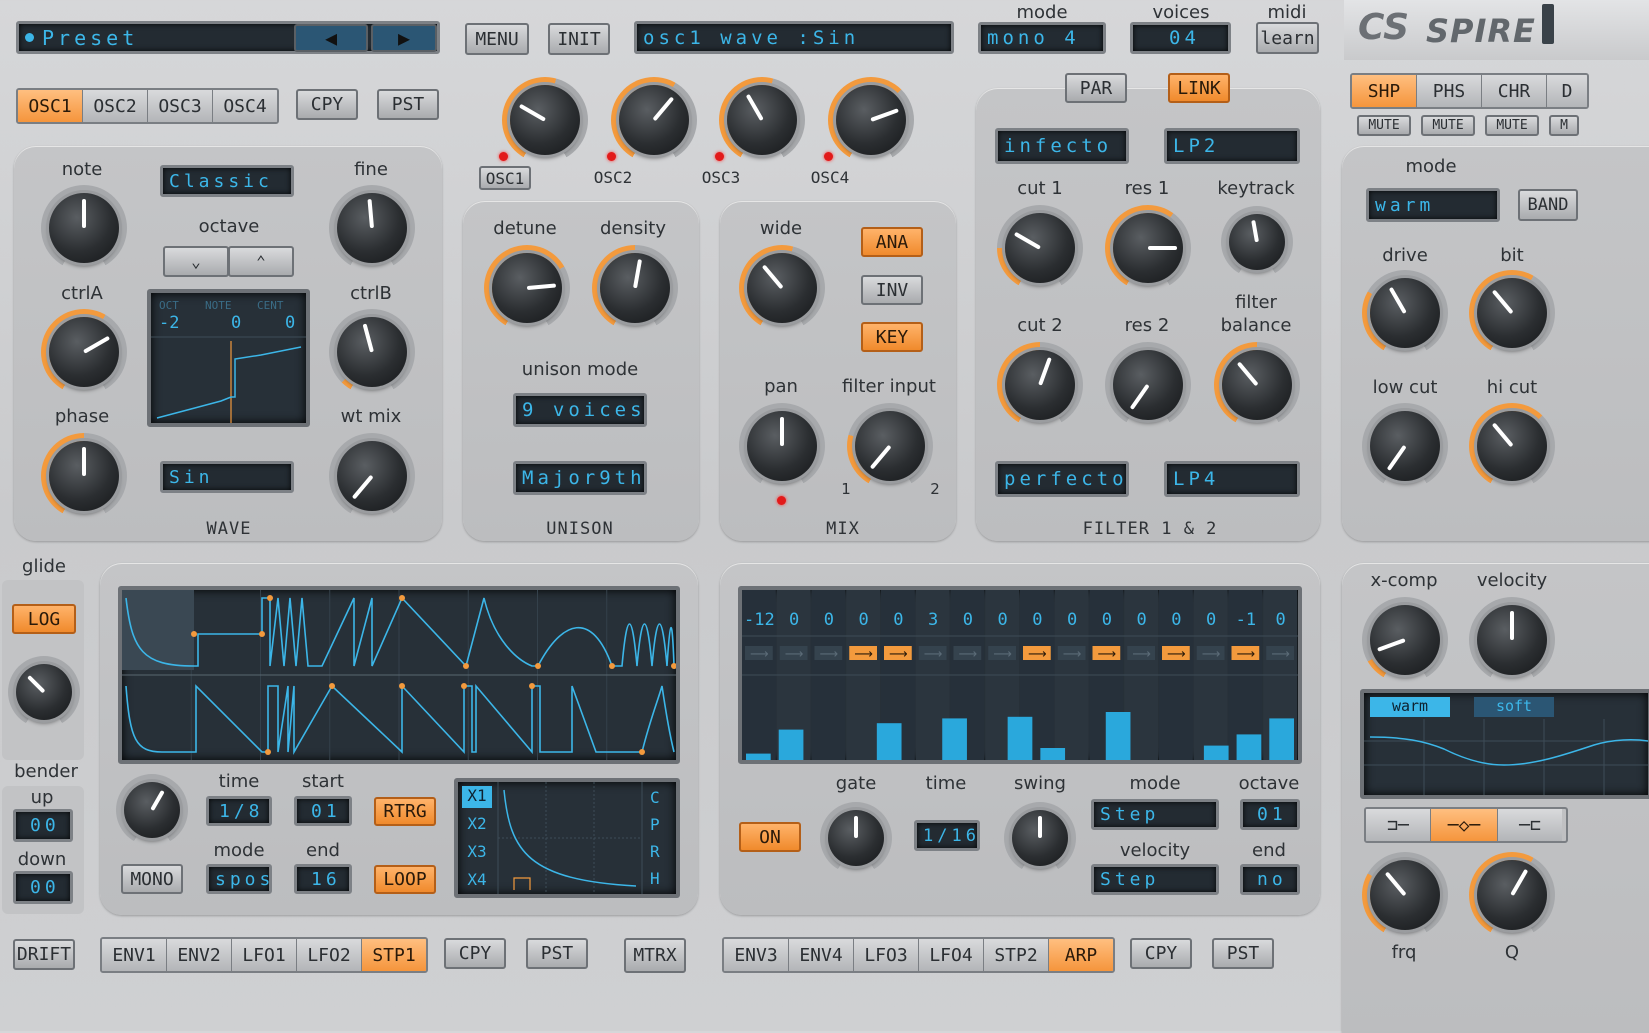 The image size is (1649, 1033). What do you see at coordinates (1512, 640) in the screenshot?
I see `velocity-knob` at bounding box center [1512, 640].